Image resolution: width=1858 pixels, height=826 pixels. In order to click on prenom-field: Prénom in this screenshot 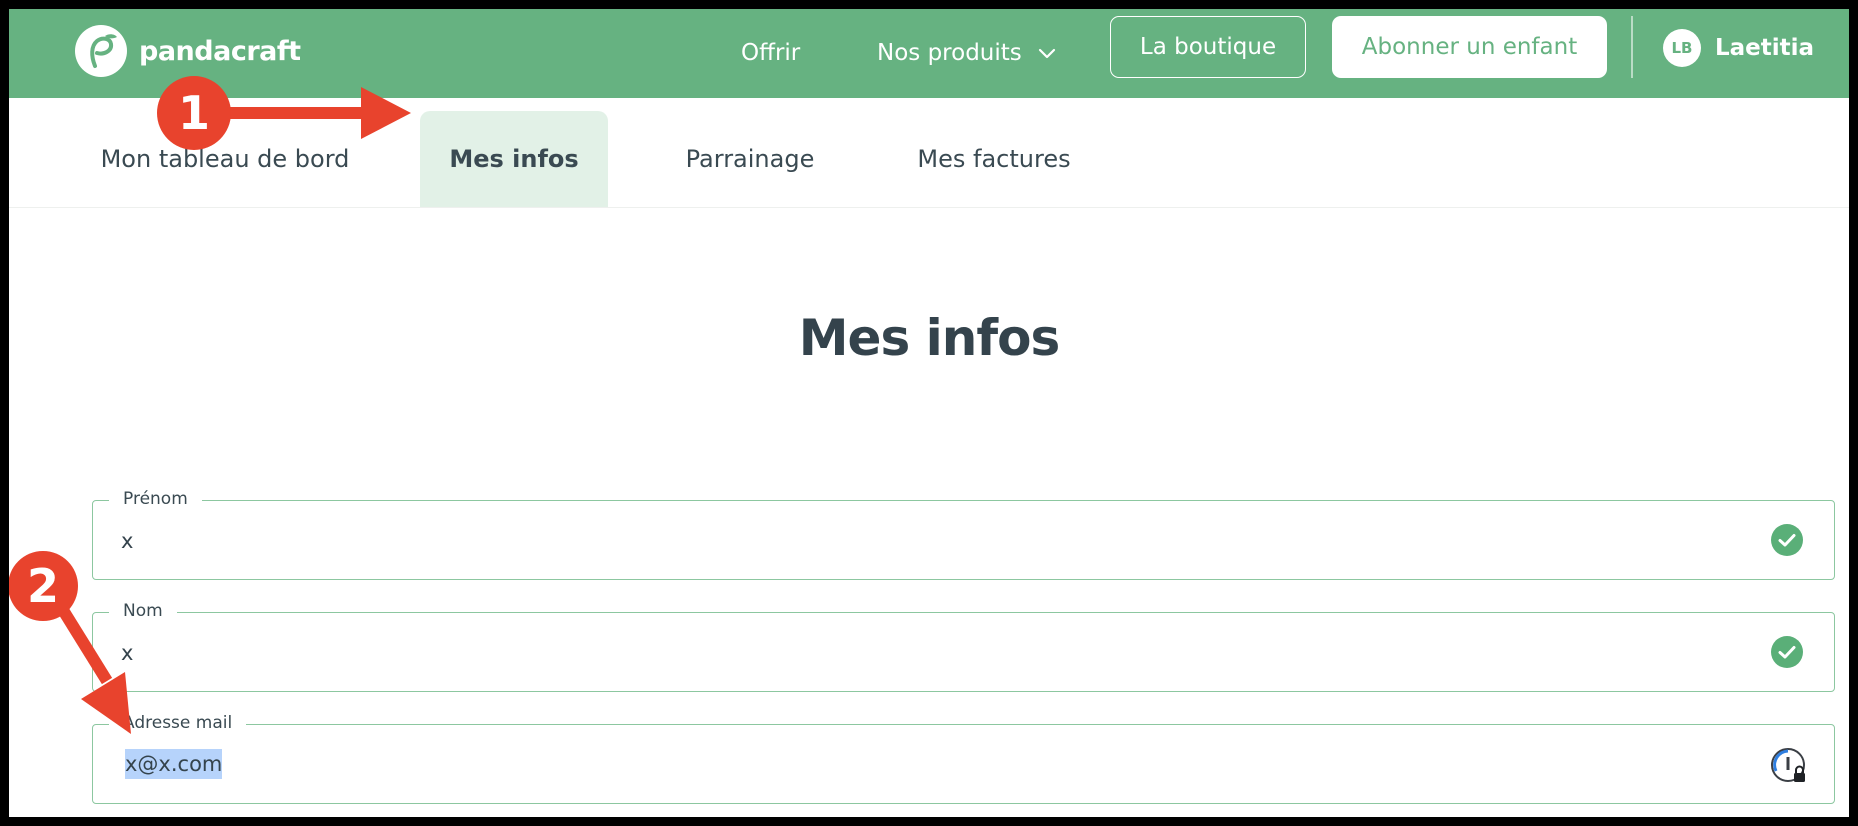, I will do `click(963, 533)`.